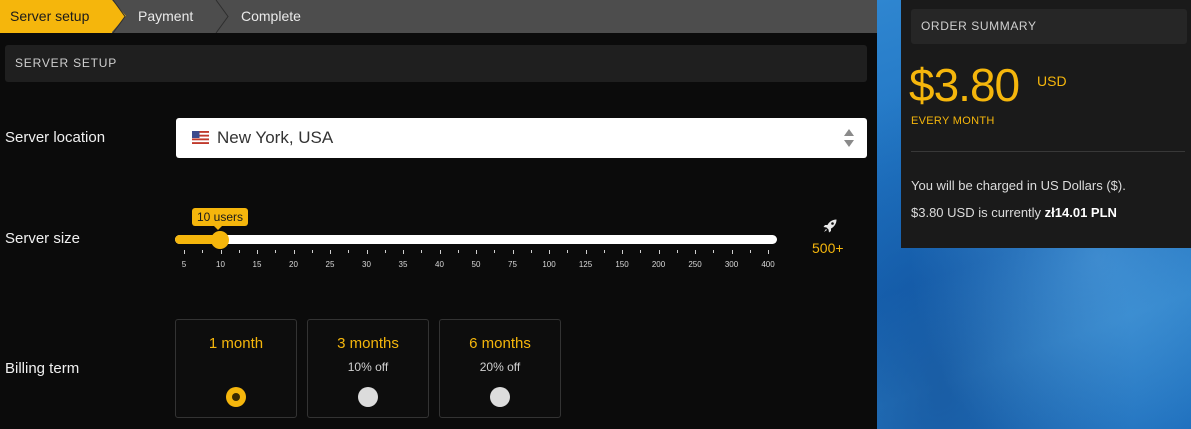  I want to click on billing-option-3-months: 3 months 10% off, so click(368, 368).